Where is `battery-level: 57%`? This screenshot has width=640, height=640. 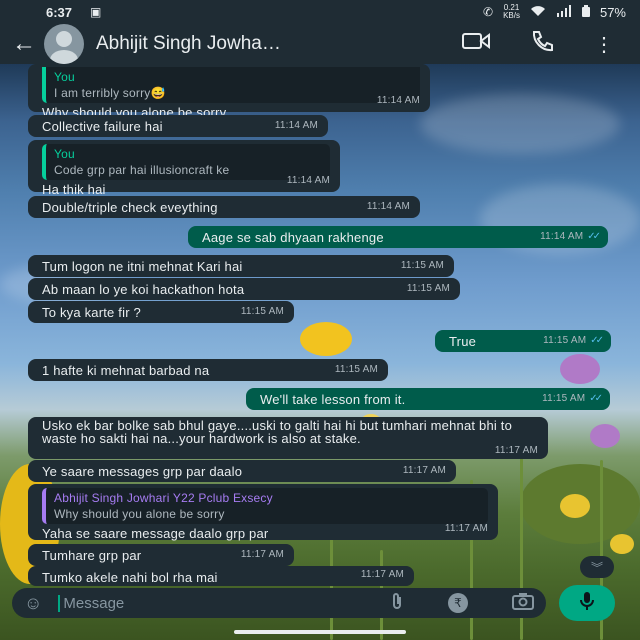
battery-level: 57% is located at coordinates (612, 12).